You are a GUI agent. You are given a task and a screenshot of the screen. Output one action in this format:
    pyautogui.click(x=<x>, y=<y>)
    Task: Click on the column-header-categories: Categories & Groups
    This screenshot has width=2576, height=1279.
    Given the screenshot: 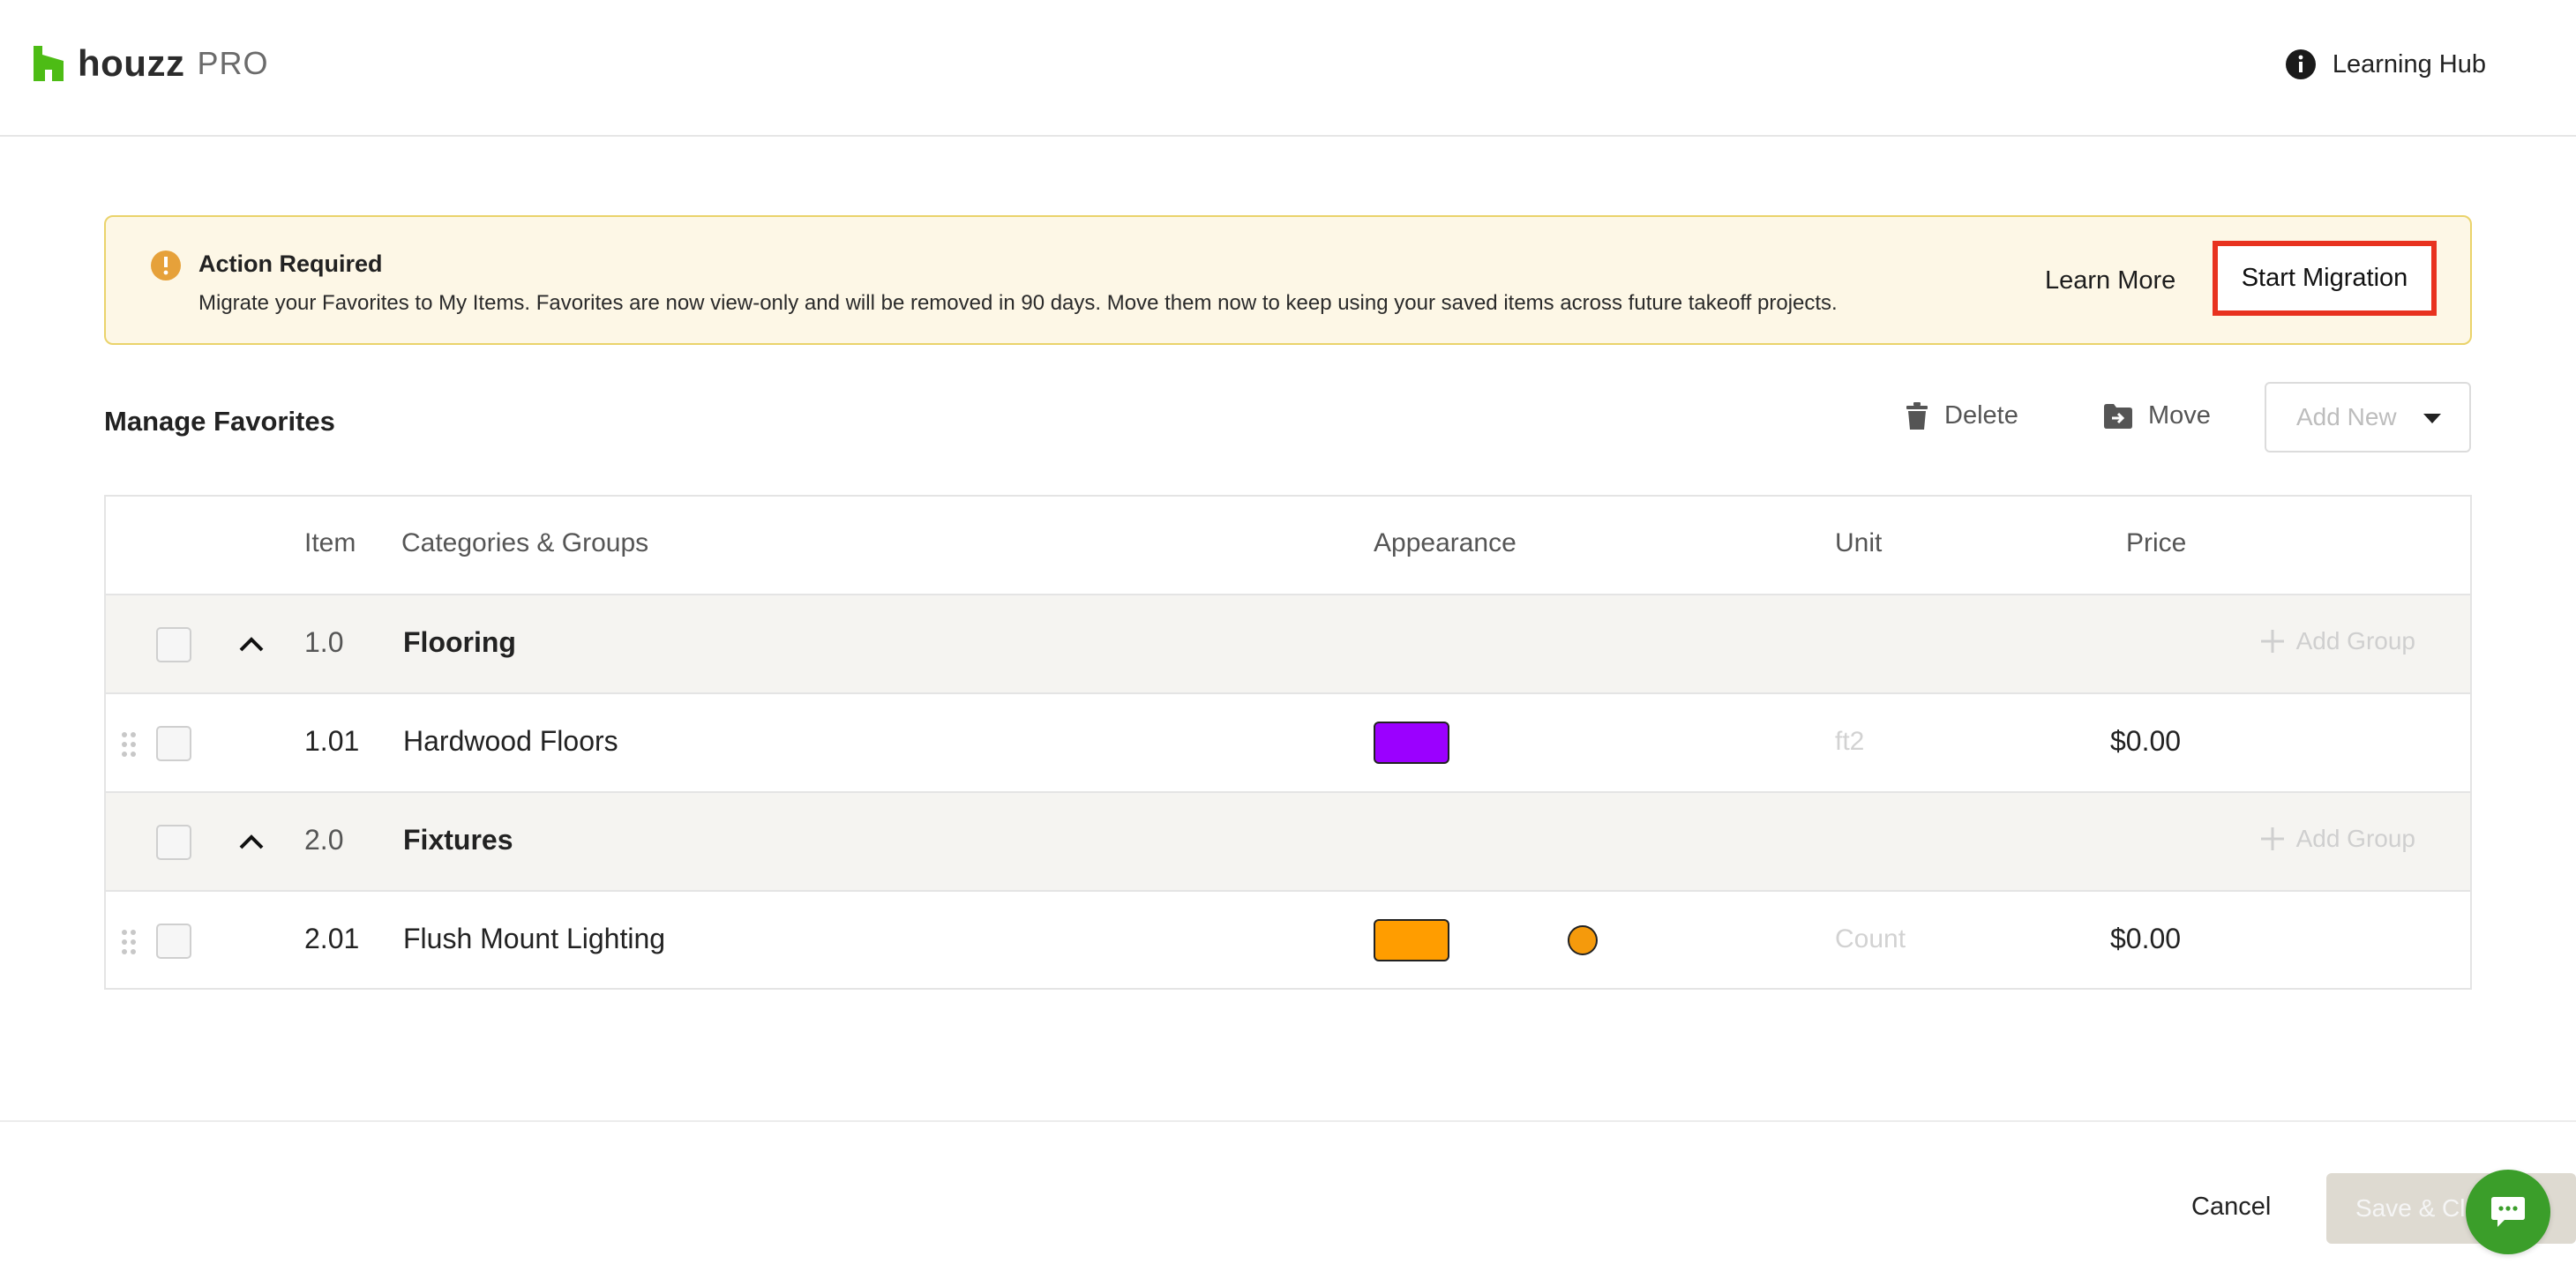 What is the action you would take?
    pyautogui.click(x=525, y=542)
    